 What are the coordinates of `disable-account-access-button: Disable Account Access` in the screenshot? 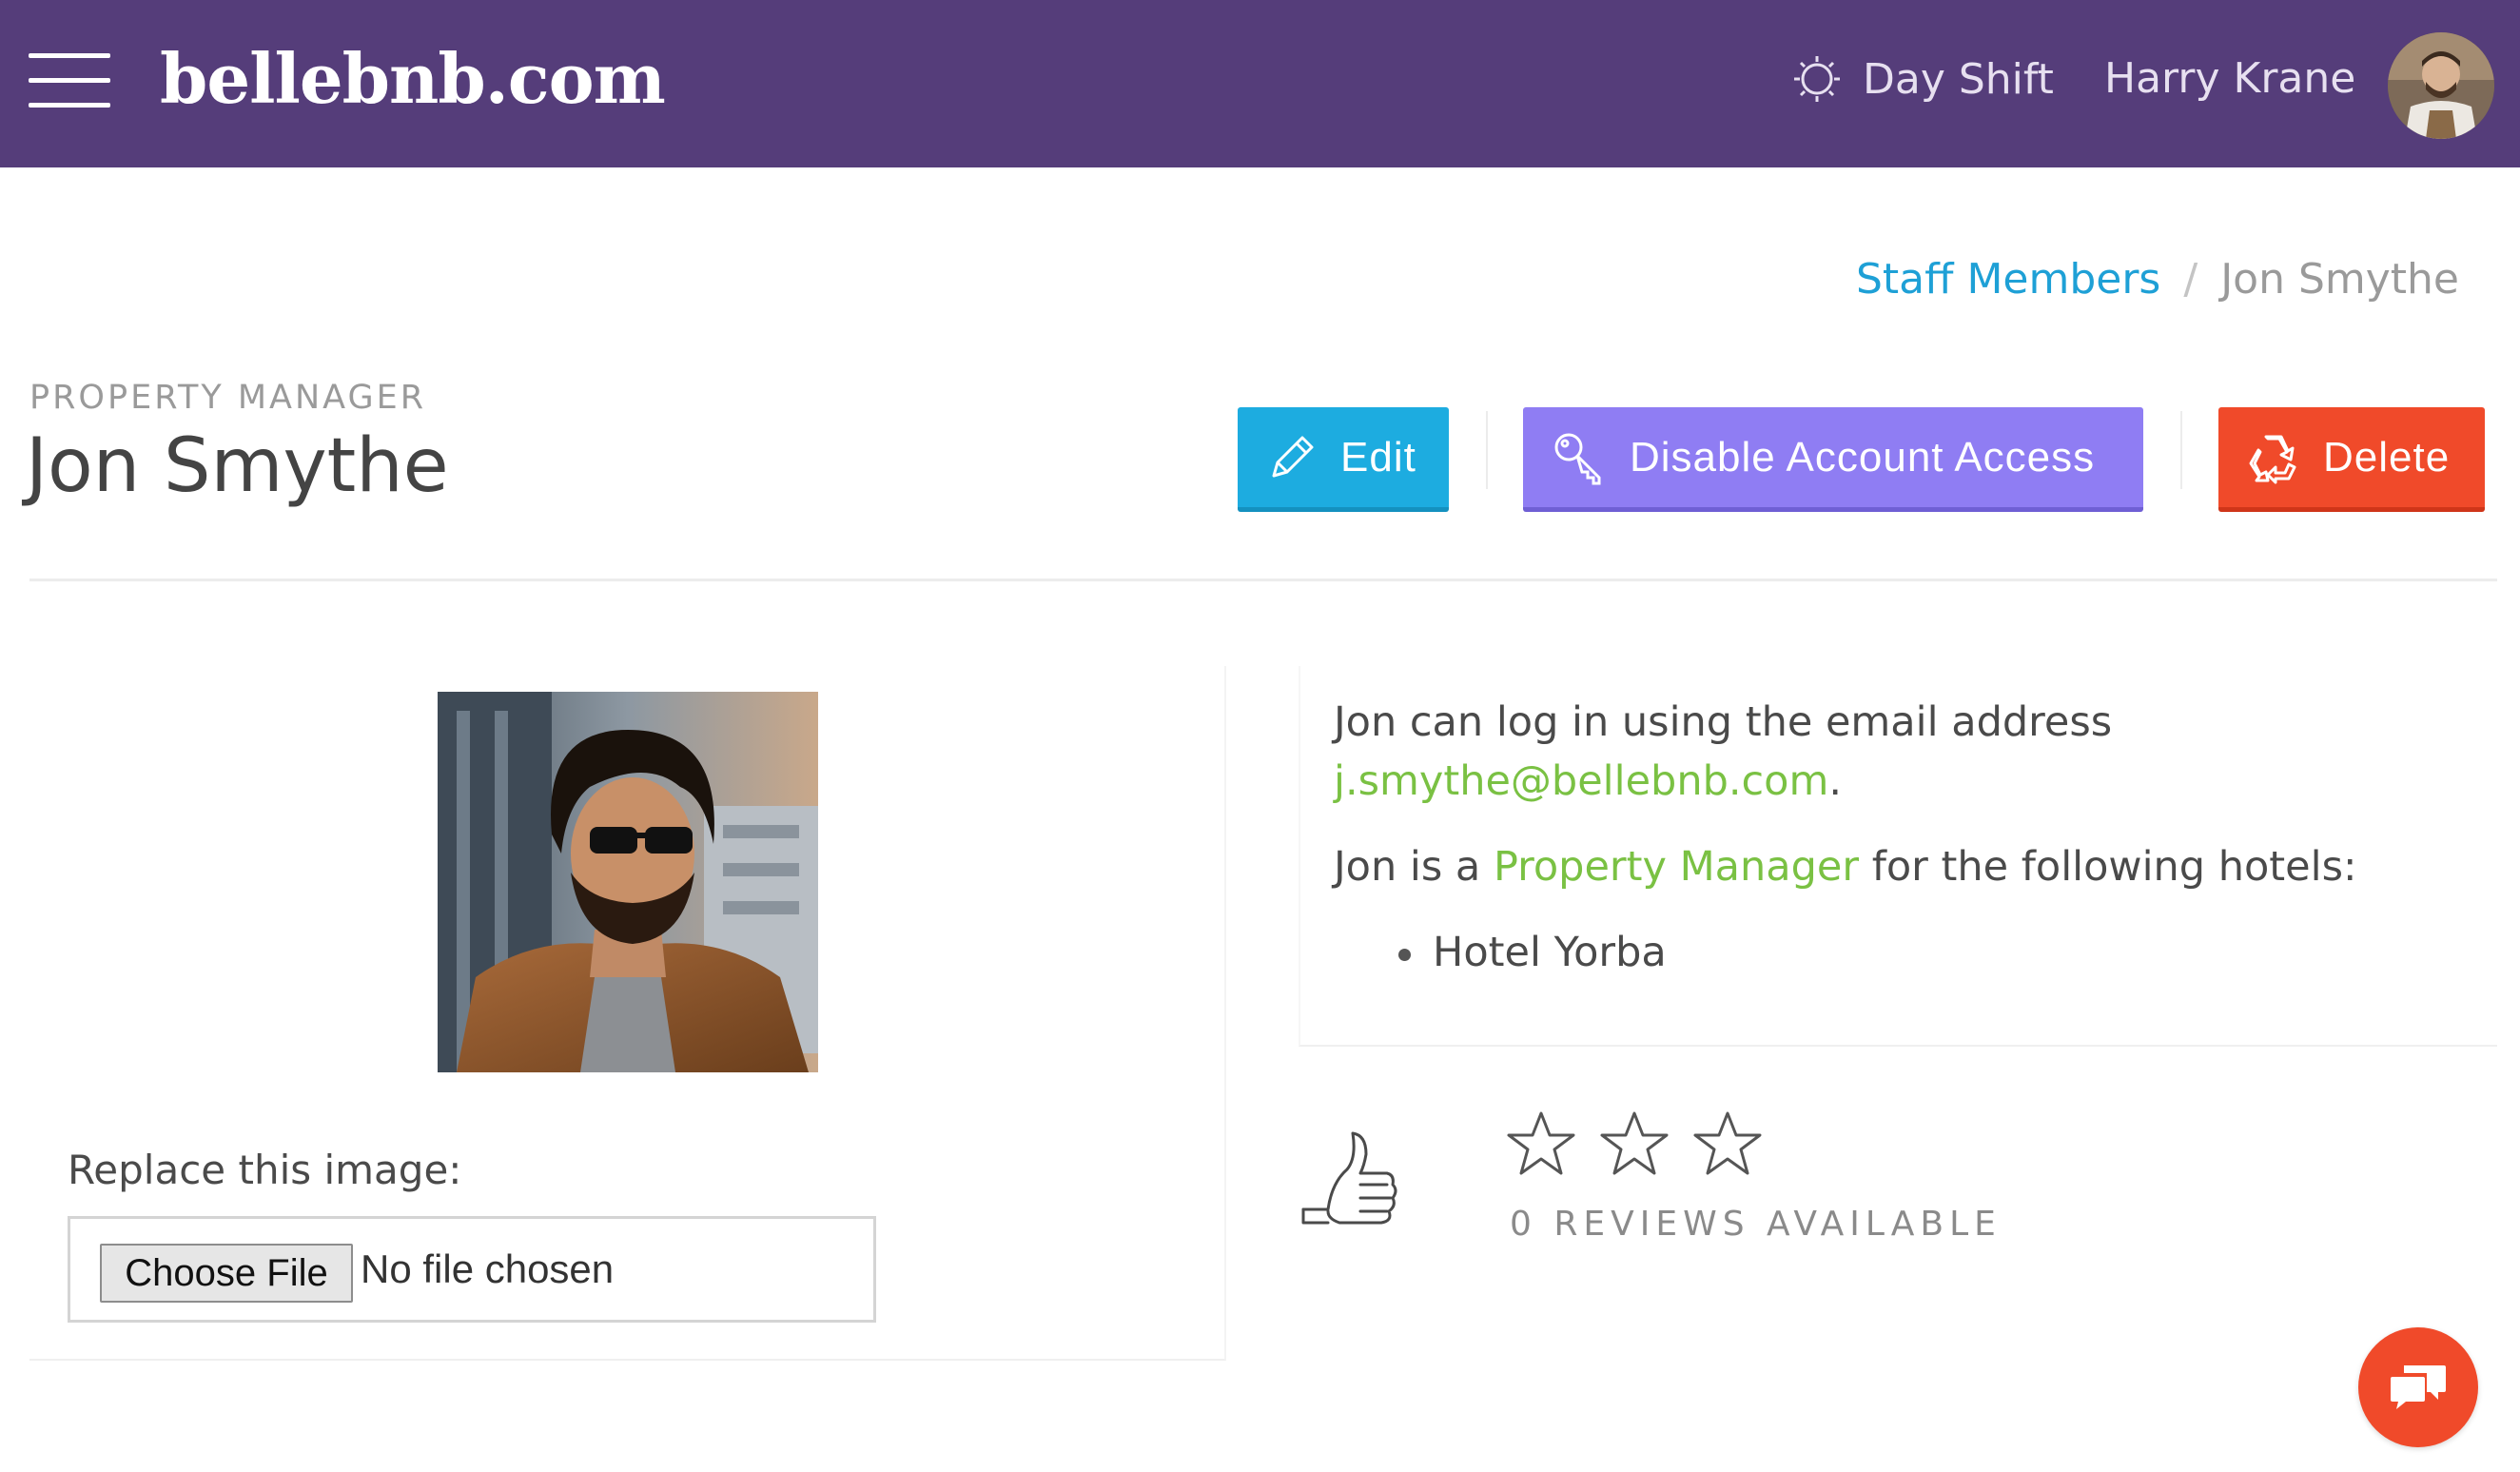 It's located at (1833, 459).